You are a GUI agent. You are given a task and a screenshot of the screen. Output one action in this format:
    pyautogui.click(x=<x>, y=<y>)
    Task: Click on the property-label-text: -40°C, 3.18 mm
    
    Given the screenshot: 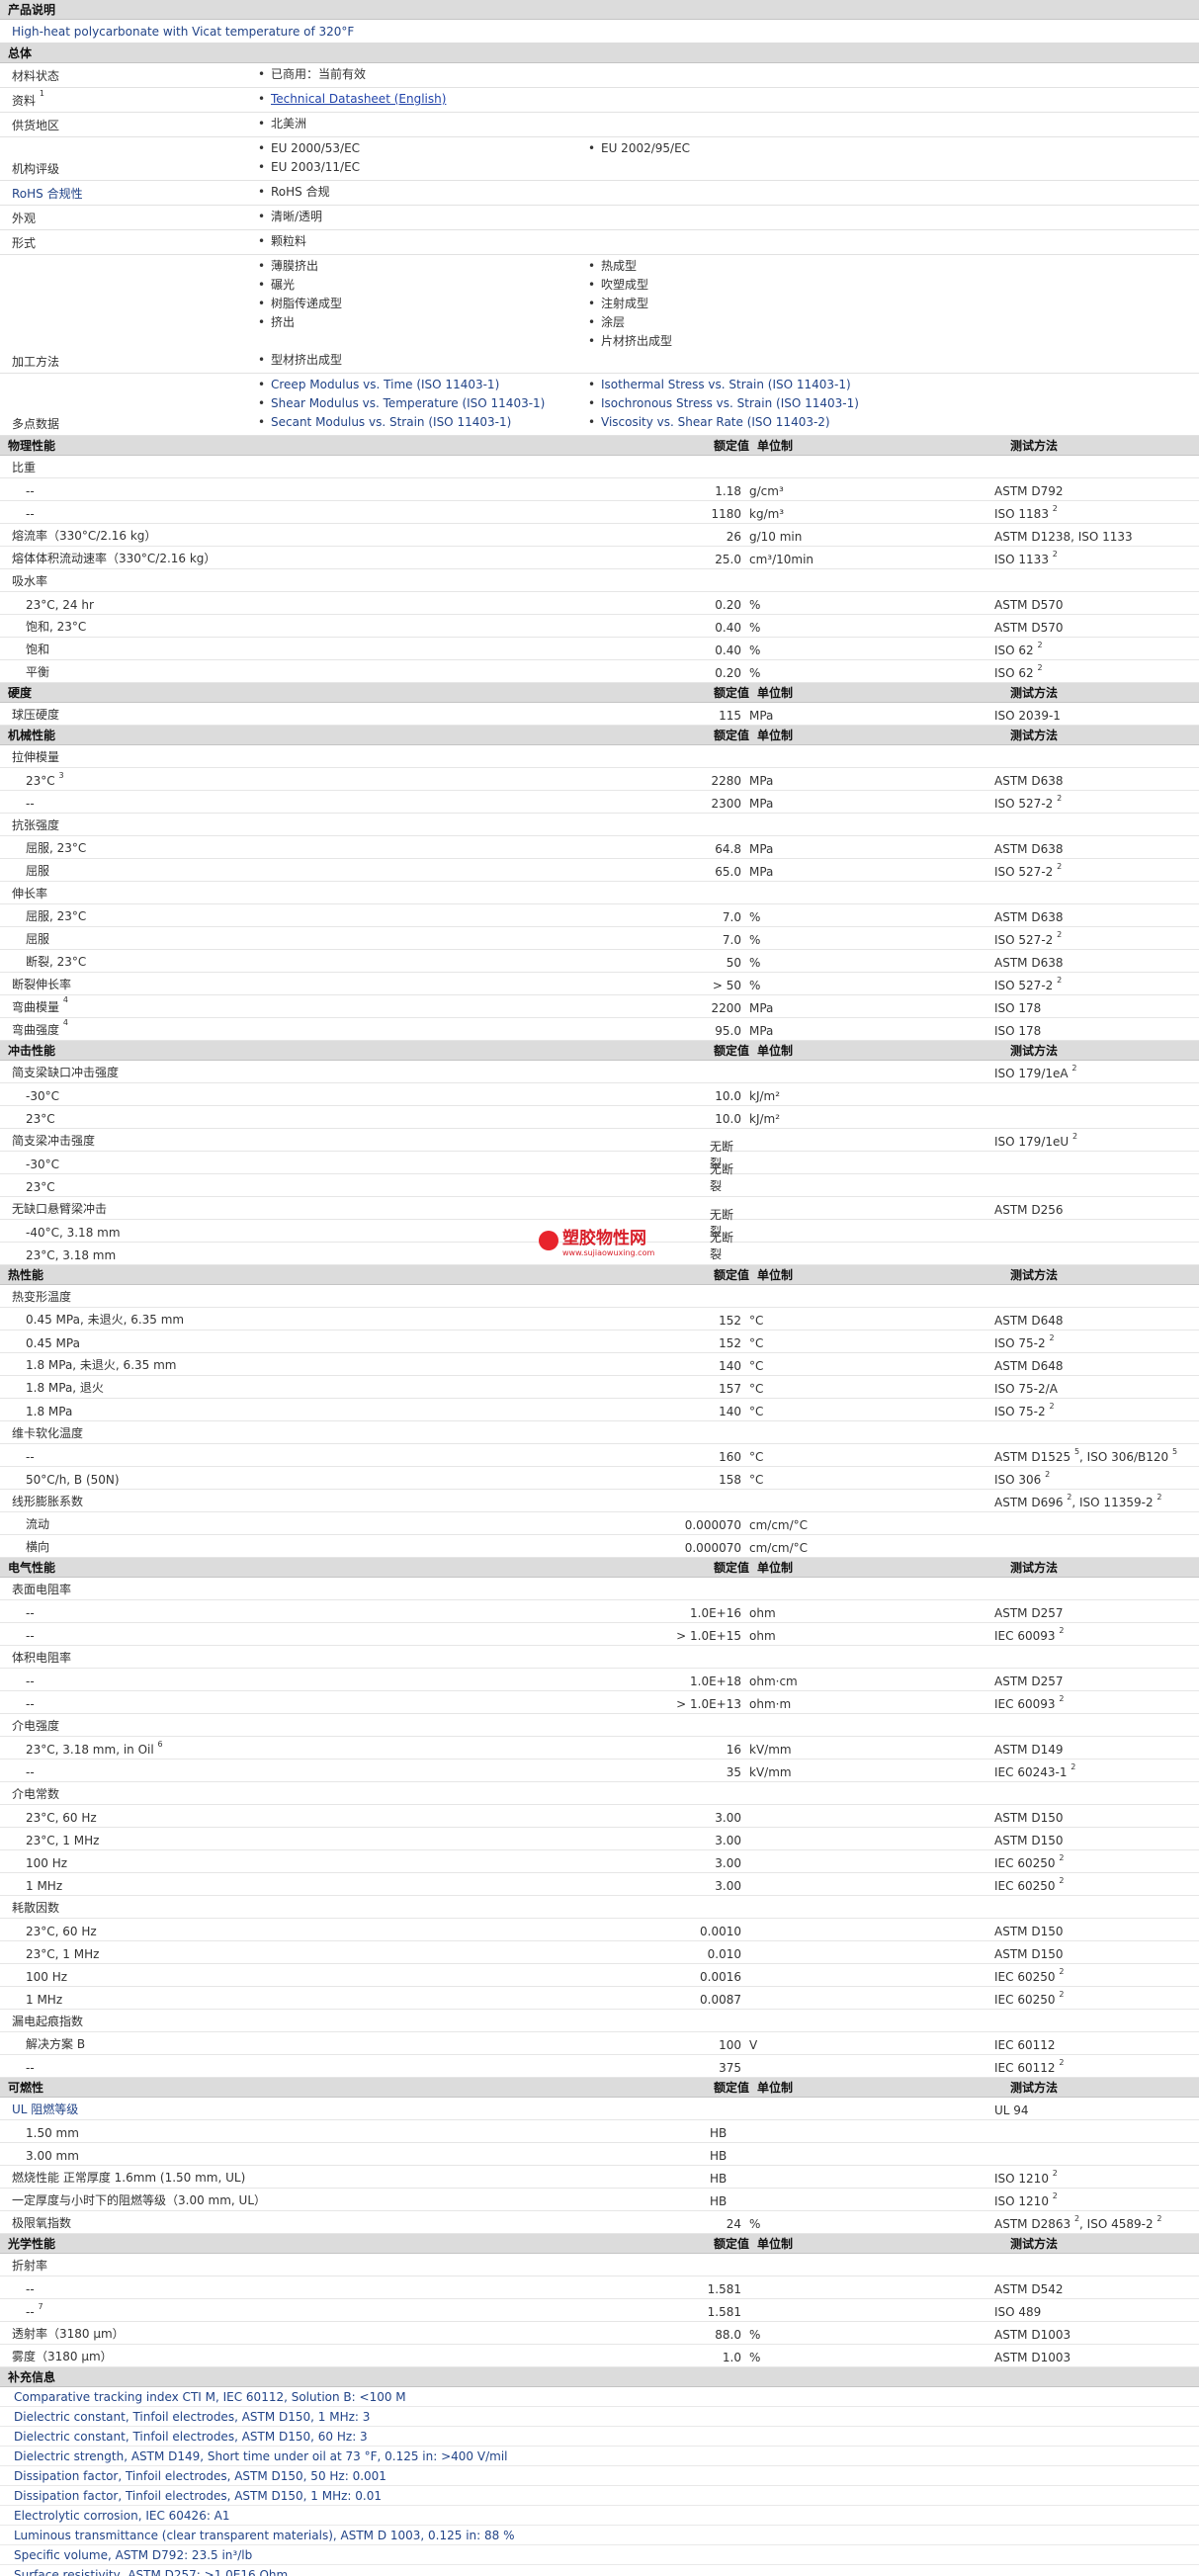 What is the action you would take?
    pyautogui.click(x=74, y=1233)
    